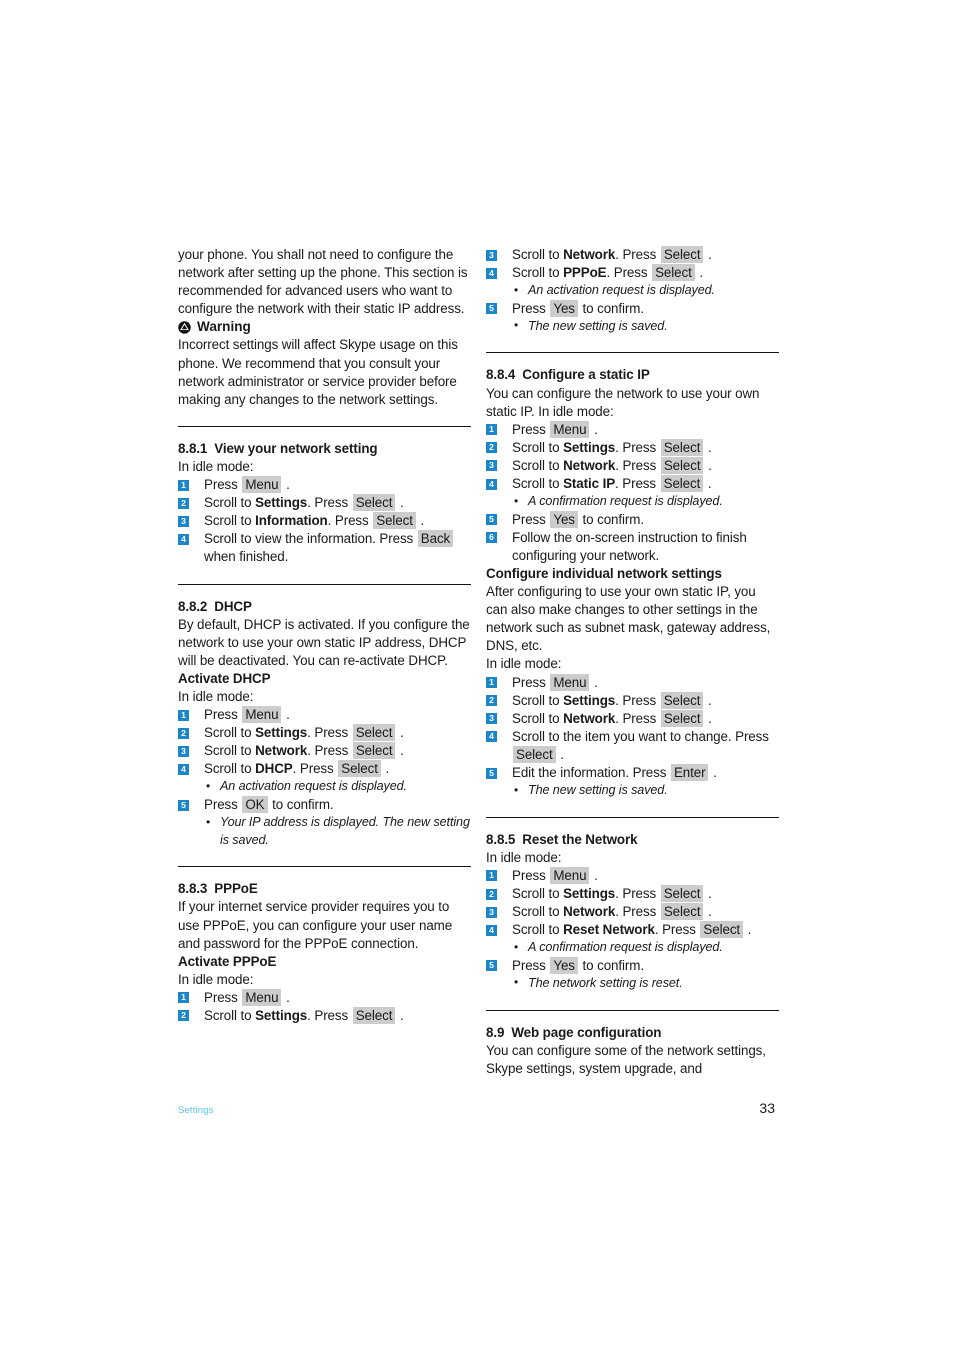  Describe the element at coordinates (580, 839) in the screenshot. I see `section-title: Reset the Network` at that location.